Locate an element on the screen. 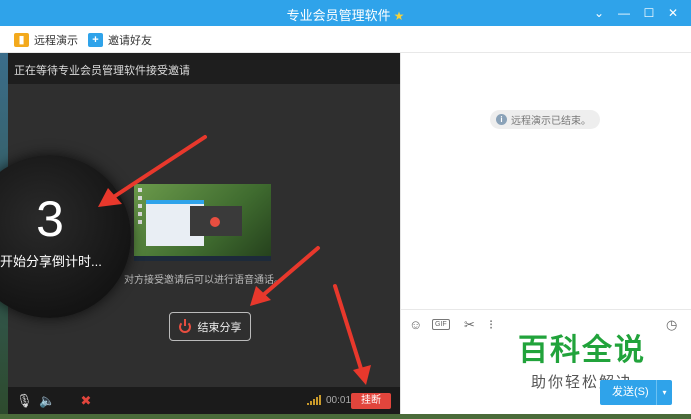 The width and height of the screenshot is (691, 419). stop-share-label: 结束分享 is located at coordinates (219, 327).